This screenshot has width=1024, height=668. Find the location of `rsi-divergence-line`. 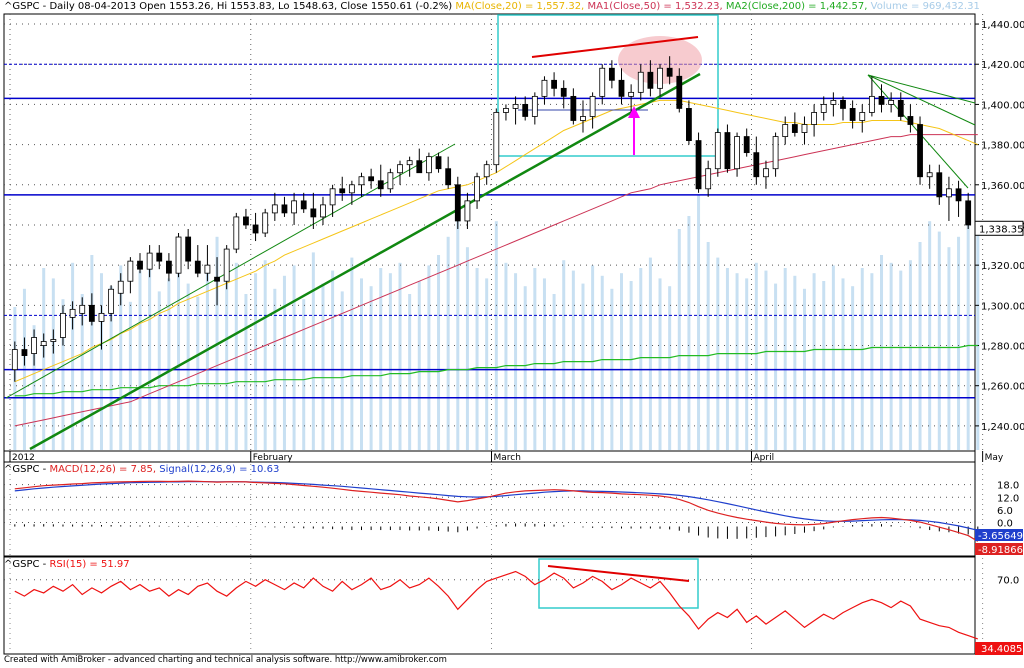

rsi-divergence-line is located at coordinates (618, 573).